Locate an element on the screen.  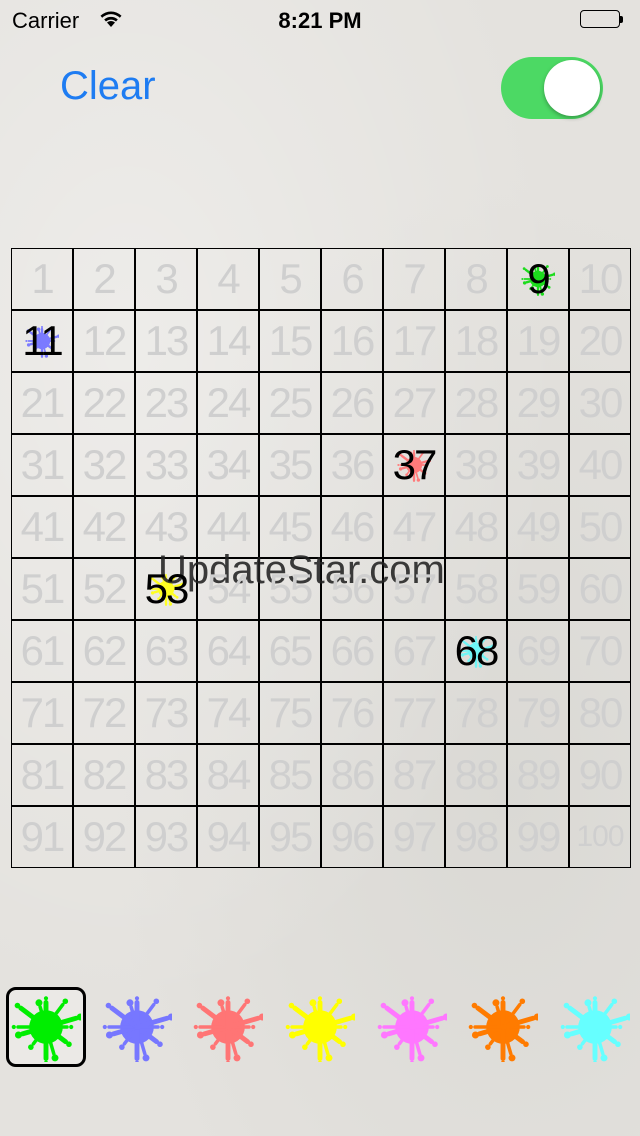
paint-swatch-green is located at coordinates (46, 1027).